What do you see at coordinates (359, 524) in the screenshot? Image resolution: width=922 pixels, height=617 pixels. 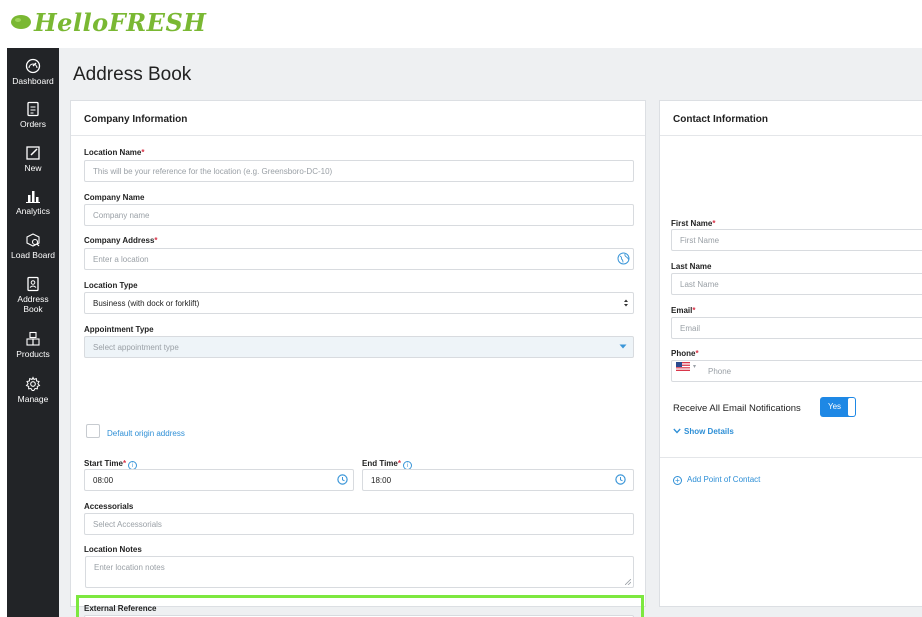 I see `accessorials-select: Select Accessorials` at bounding box center [359, 524].